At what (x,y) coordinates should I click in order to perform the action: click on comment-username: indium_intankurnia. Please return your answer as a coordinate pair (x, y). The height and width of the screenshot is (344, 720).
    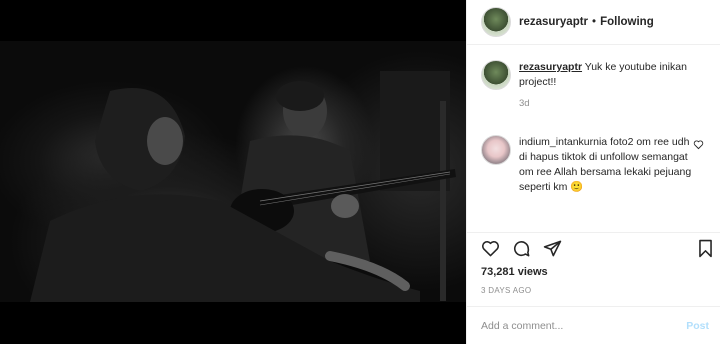
    Looking at the image, I should click on (563, 142).